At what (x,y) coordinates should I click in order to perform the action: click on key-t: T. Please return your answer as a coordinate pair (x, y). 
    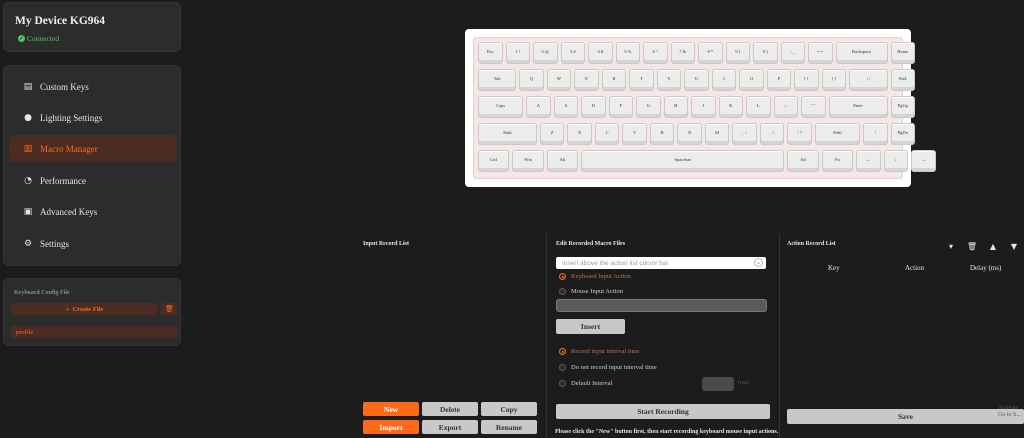
    Looking at the image, I should click on (641, 80).